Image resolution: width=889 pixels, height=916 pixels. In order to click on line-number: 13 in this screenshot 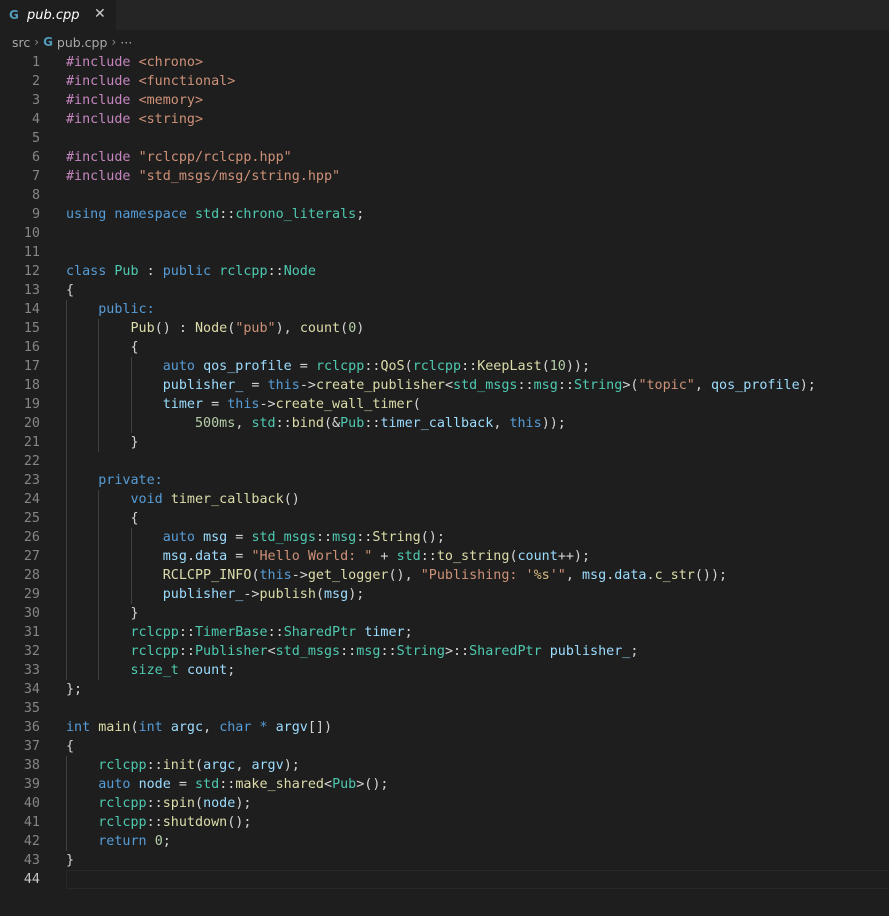, I will do `click(31, 290)`.